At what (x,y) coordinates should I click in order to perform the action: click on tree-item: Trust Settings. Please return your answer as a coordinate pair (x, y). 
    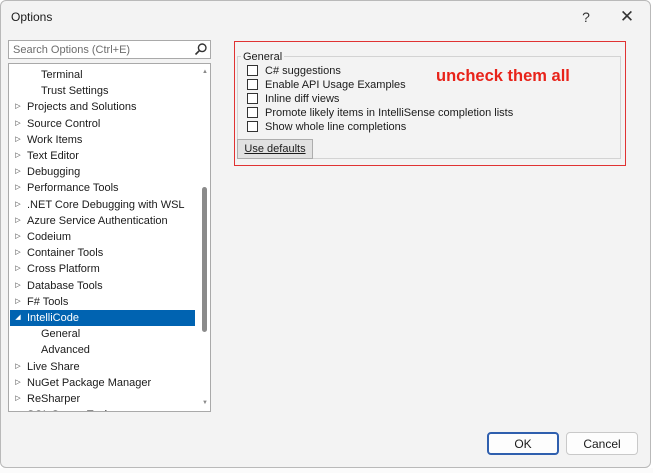
    Looking at the image, I should click on (102, 91).